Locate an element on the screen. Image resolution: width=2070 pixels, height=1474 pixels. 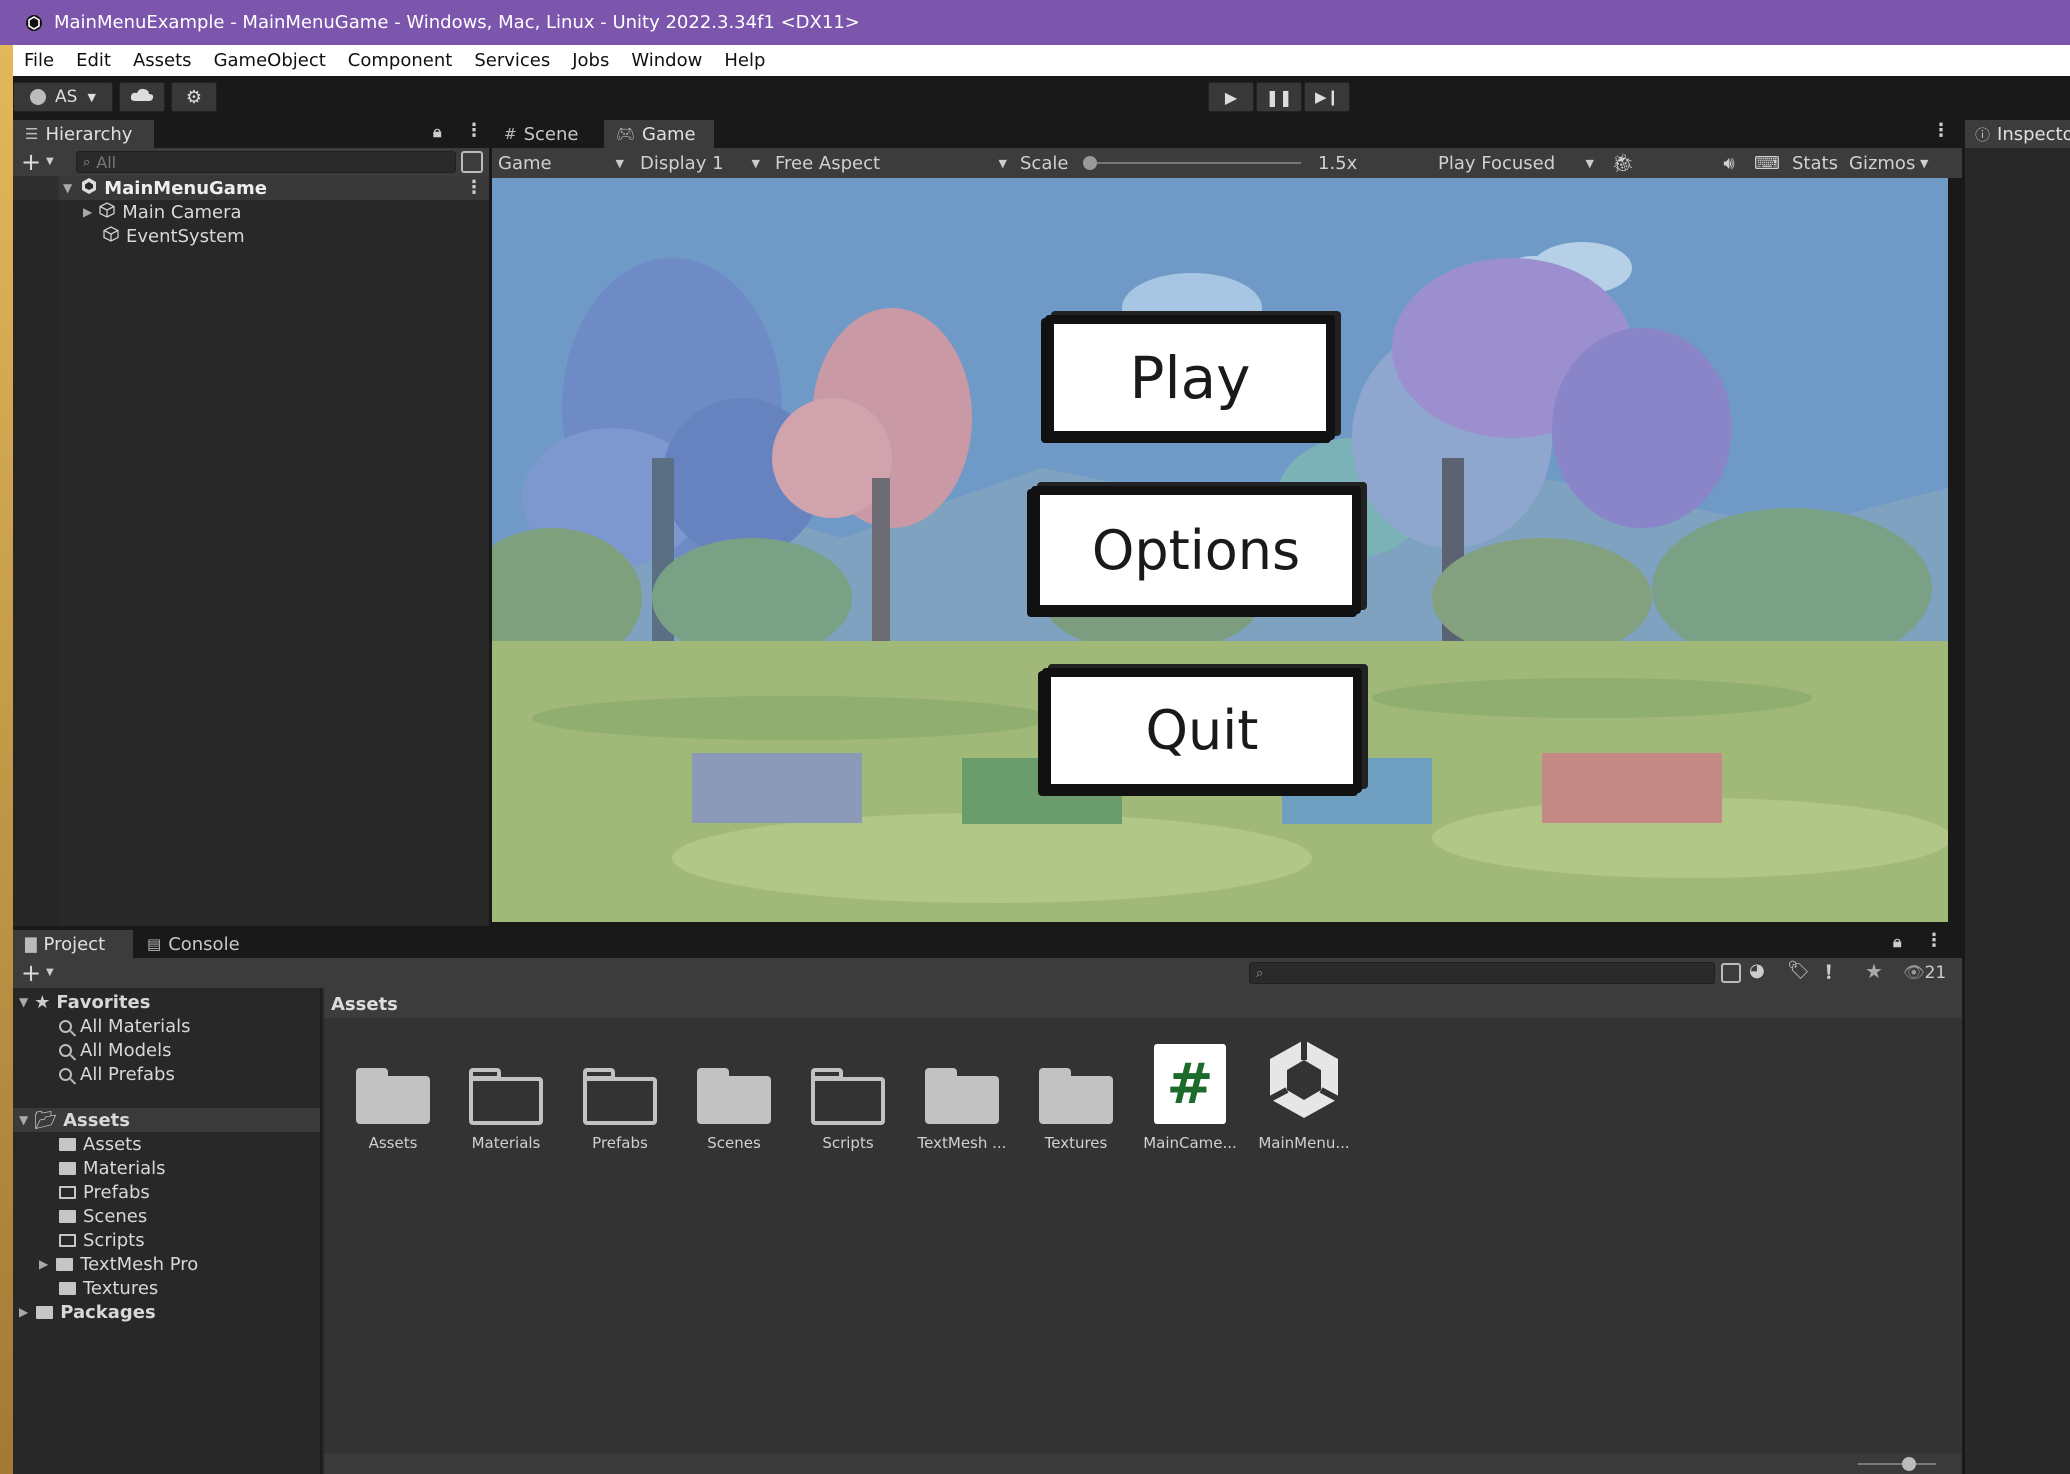
asset-item: Assets is located at coordinates (393, 1098).